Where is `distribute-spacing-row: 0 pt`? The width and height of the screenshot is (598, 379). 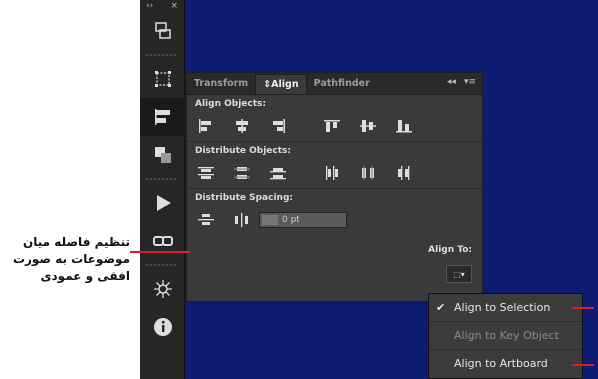
distribute-spacing-row: 0 pt is located at coordinates (334, 220).